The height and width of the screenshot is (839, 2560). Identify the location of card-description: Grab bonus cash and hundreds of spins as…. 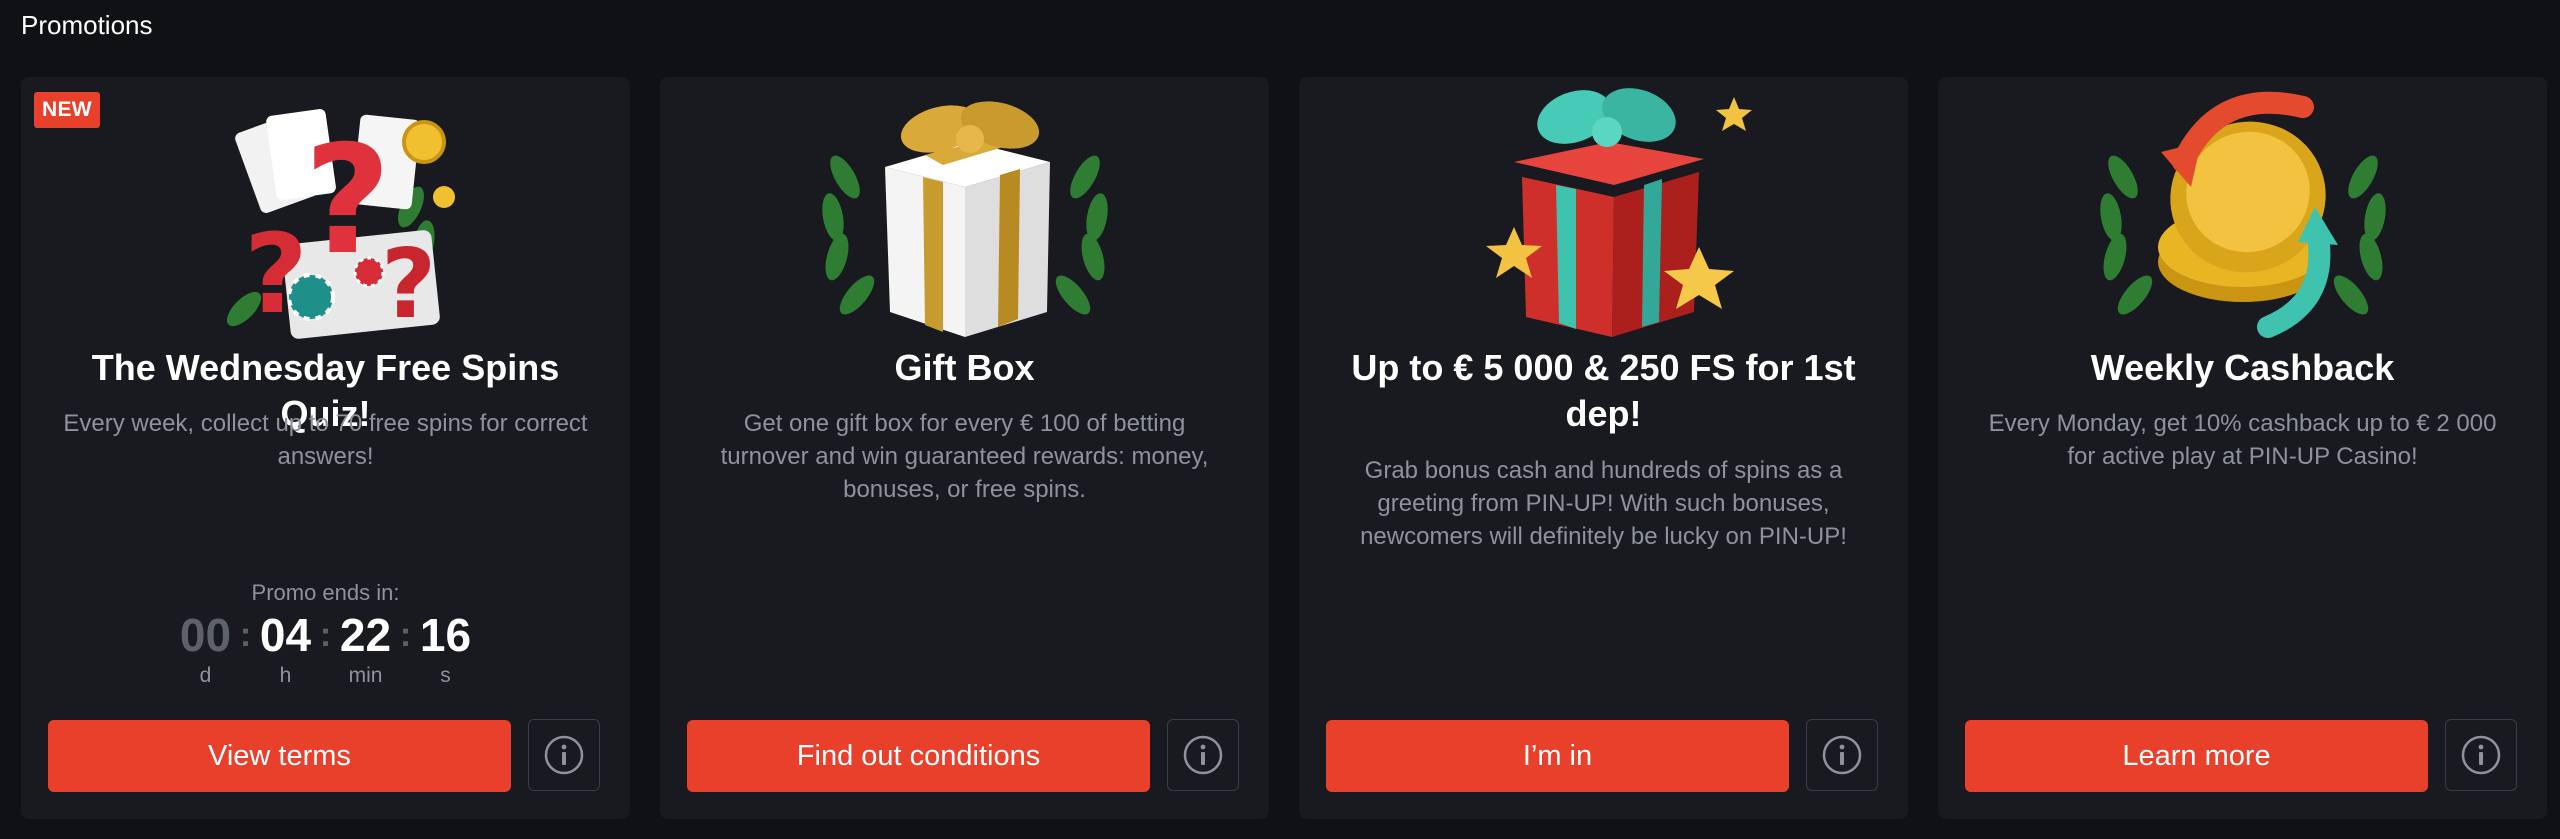
(1603, 503).